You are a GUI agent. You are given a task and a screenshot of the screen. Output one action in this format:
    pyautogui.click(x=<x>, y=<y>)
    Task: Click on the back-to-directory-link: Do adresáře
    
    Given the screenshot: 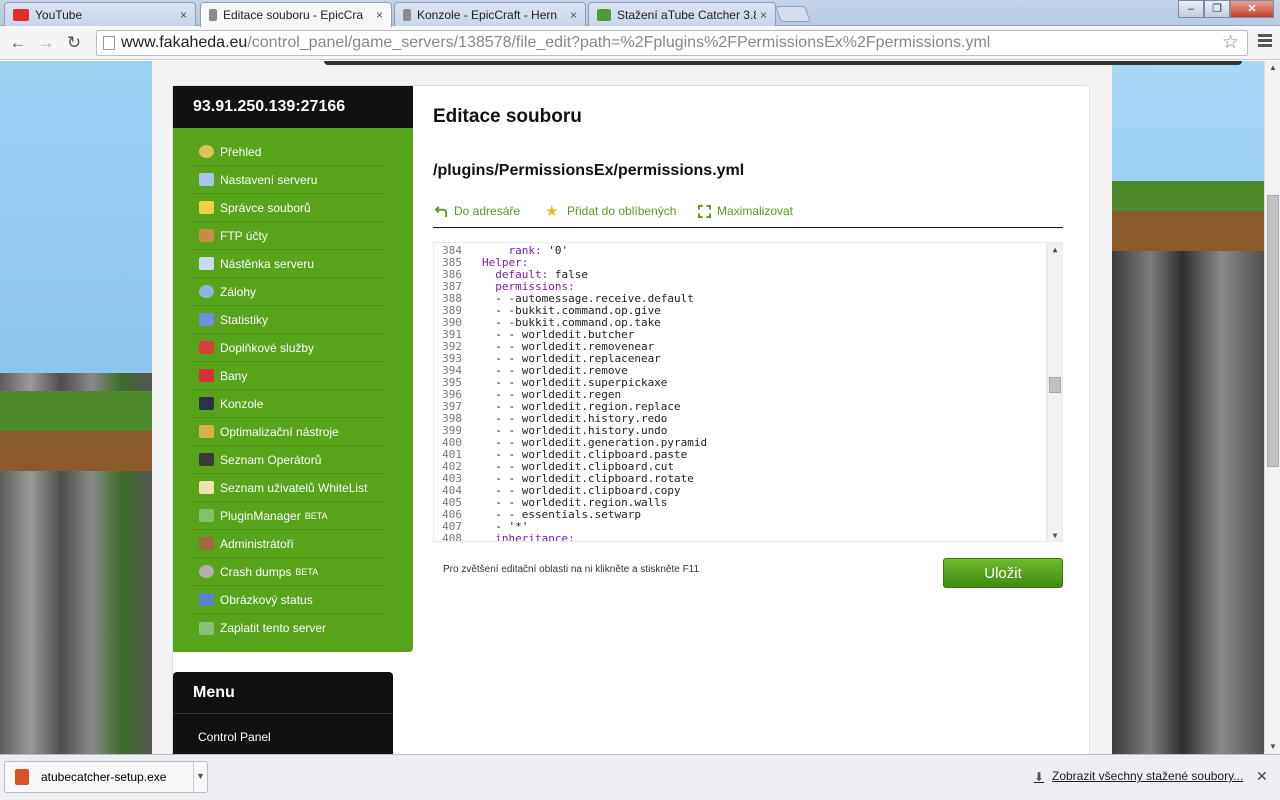 What is the action you would take?
    pyautogui.click(x=477, y=211)
    